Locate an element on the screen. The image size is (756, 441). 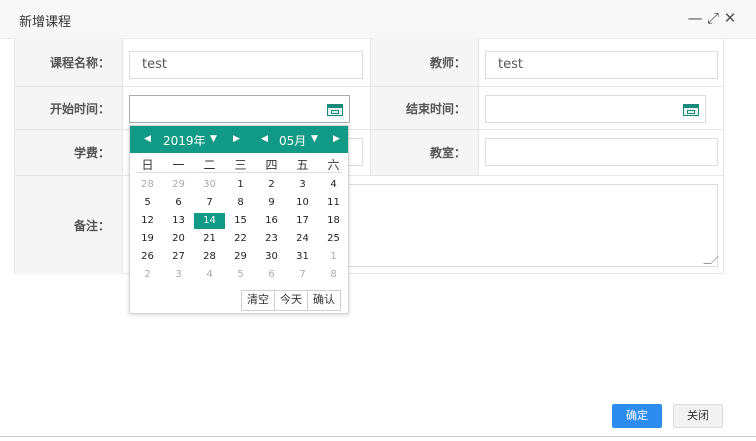
dialog-title: 新增课程 is located at coordinates (45, 22).